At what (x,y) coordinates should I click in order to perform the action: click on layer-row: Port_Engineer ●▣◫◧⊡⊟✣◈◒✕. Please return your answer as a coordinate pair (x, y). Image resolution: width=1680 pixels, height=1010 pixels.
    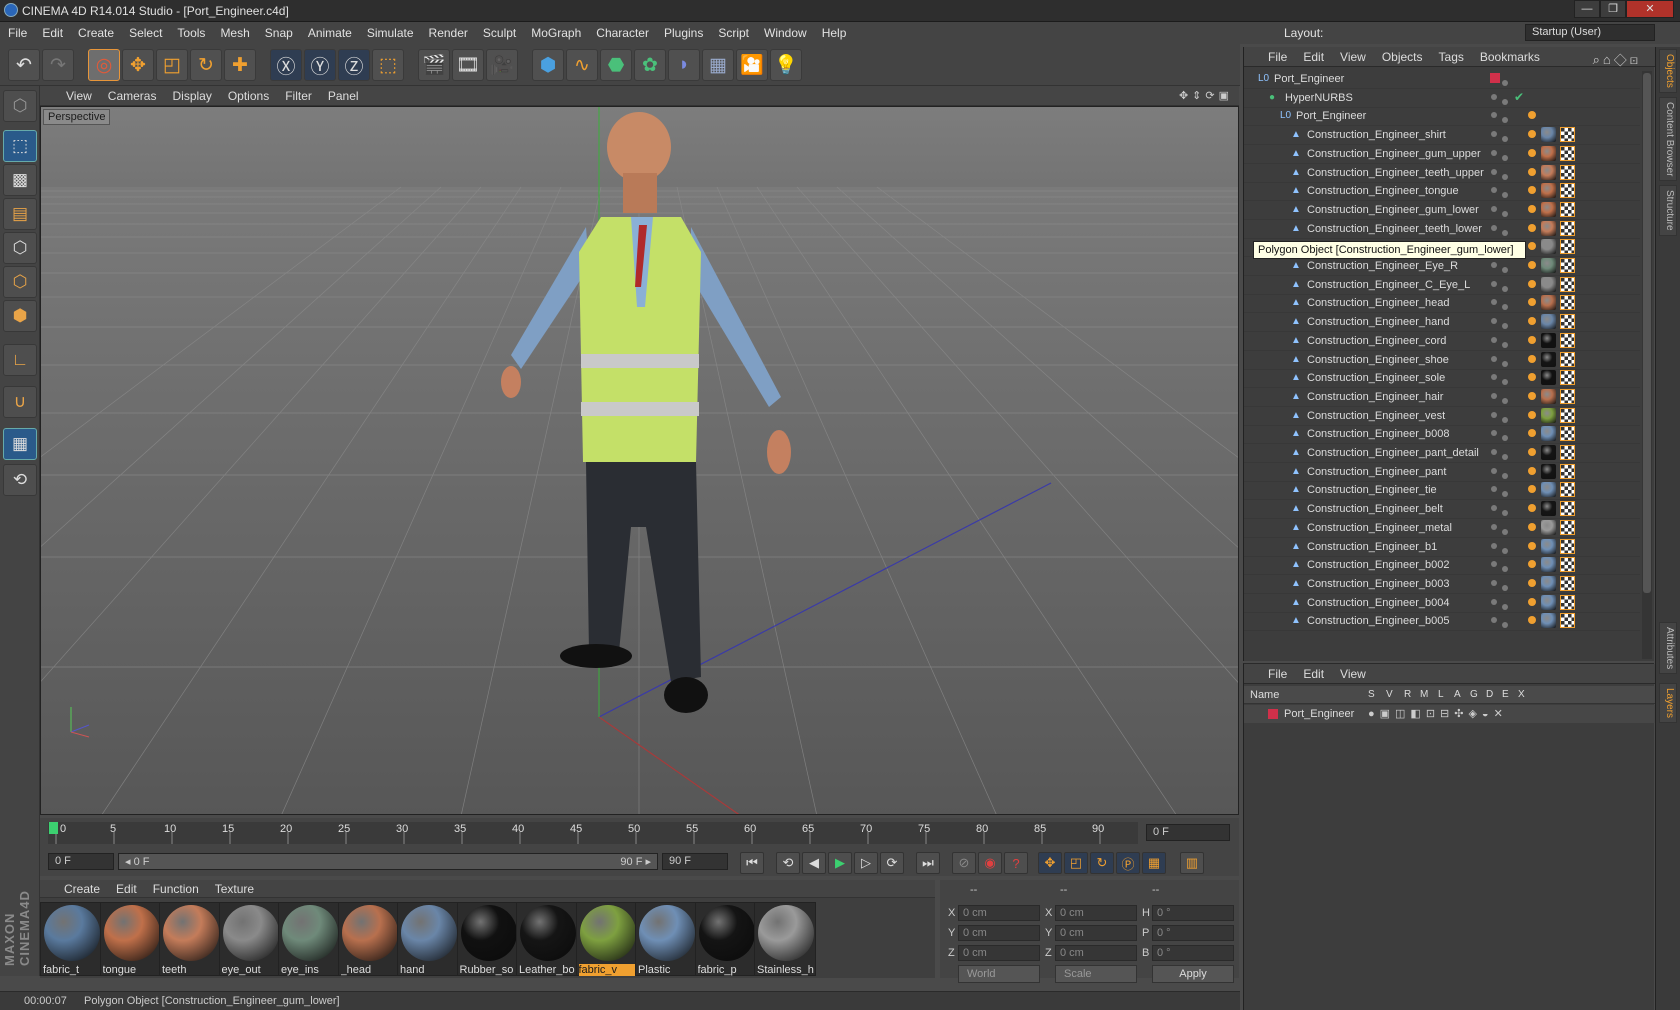
    Looking at the image, I should click on (1449, 714).